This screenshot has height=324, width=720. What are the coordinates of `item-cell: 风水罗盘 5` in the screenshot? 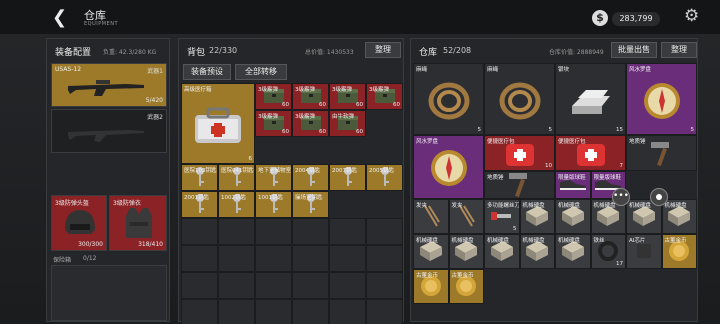 It's located at (661, 99).